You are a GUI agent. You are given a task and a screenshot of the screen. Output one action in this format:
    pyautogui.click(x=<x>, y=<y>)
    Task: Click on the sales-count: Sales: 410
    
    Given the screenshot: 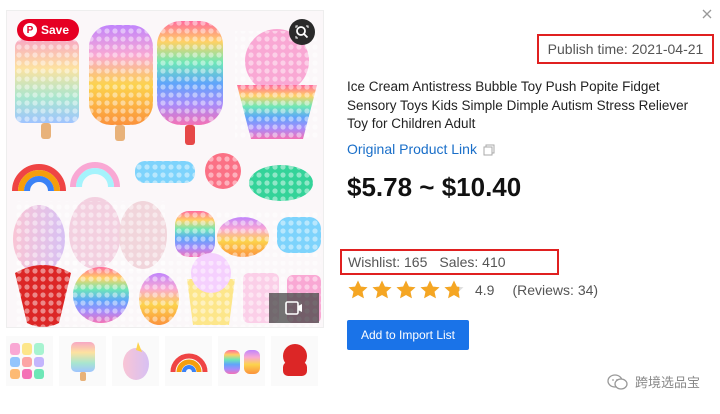 What is the action you would take?
    pyautogui.click(x=472, y=262)
    